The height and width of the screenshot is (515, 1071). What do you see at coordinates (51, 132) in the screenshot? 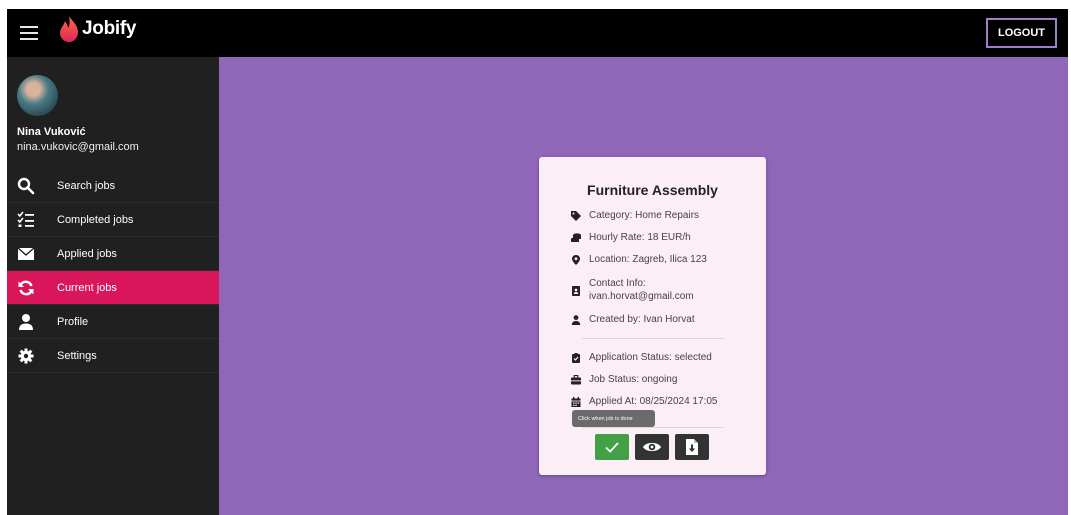
I see `user-name: Nina Vuković` at bounding box center [51, 132].